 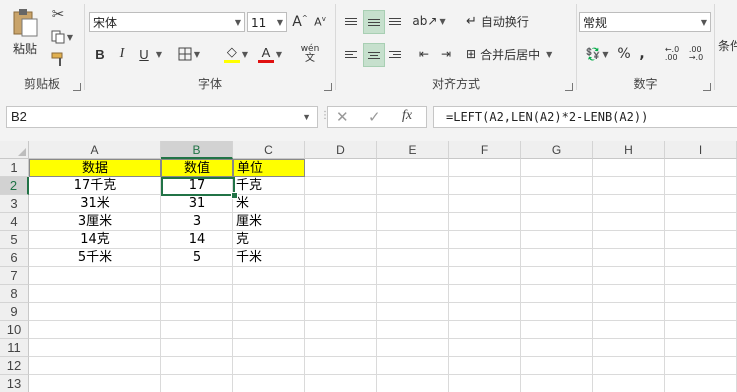 What do you see at coordinates (14, 222) in the screenshot?
I see `row-header-4: 4` at bounding box center [14, 222].